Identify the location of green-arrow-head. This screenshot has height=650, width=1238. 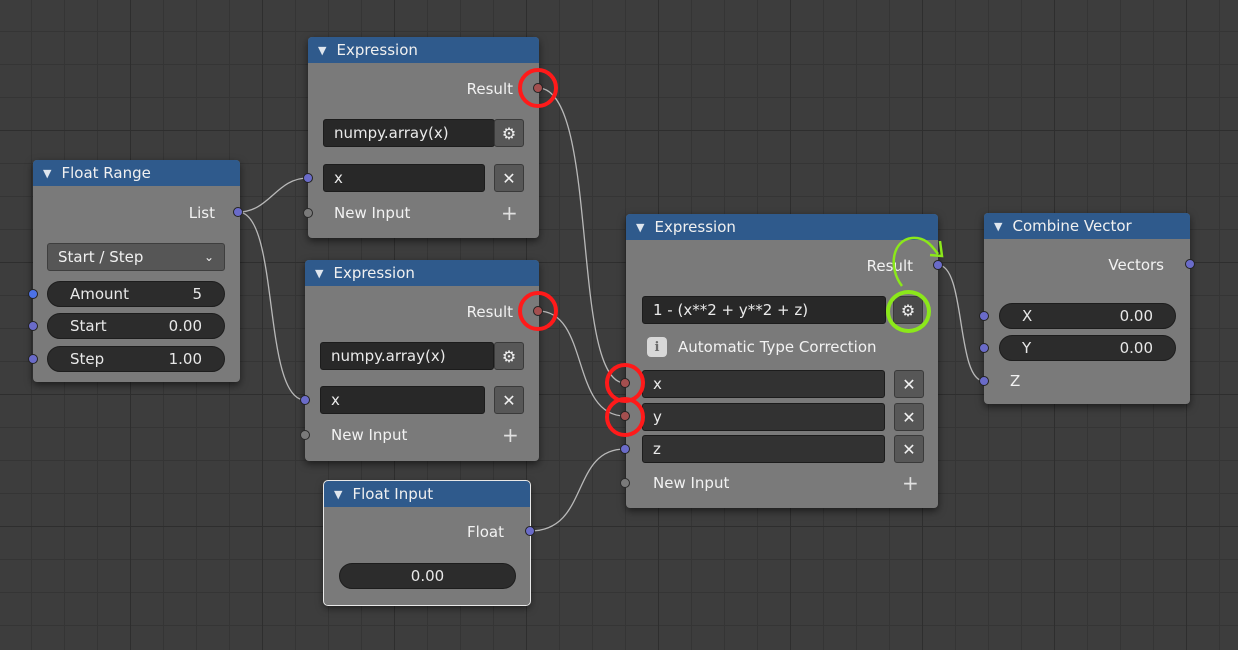
(936, 249).